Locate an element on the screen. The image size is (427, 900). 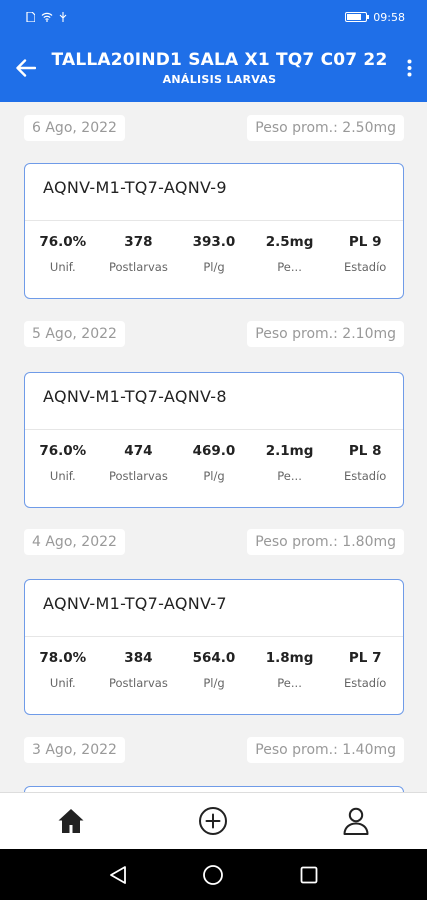
stat-stage: PL 9 Estadío is located at coordinates (365, 254).